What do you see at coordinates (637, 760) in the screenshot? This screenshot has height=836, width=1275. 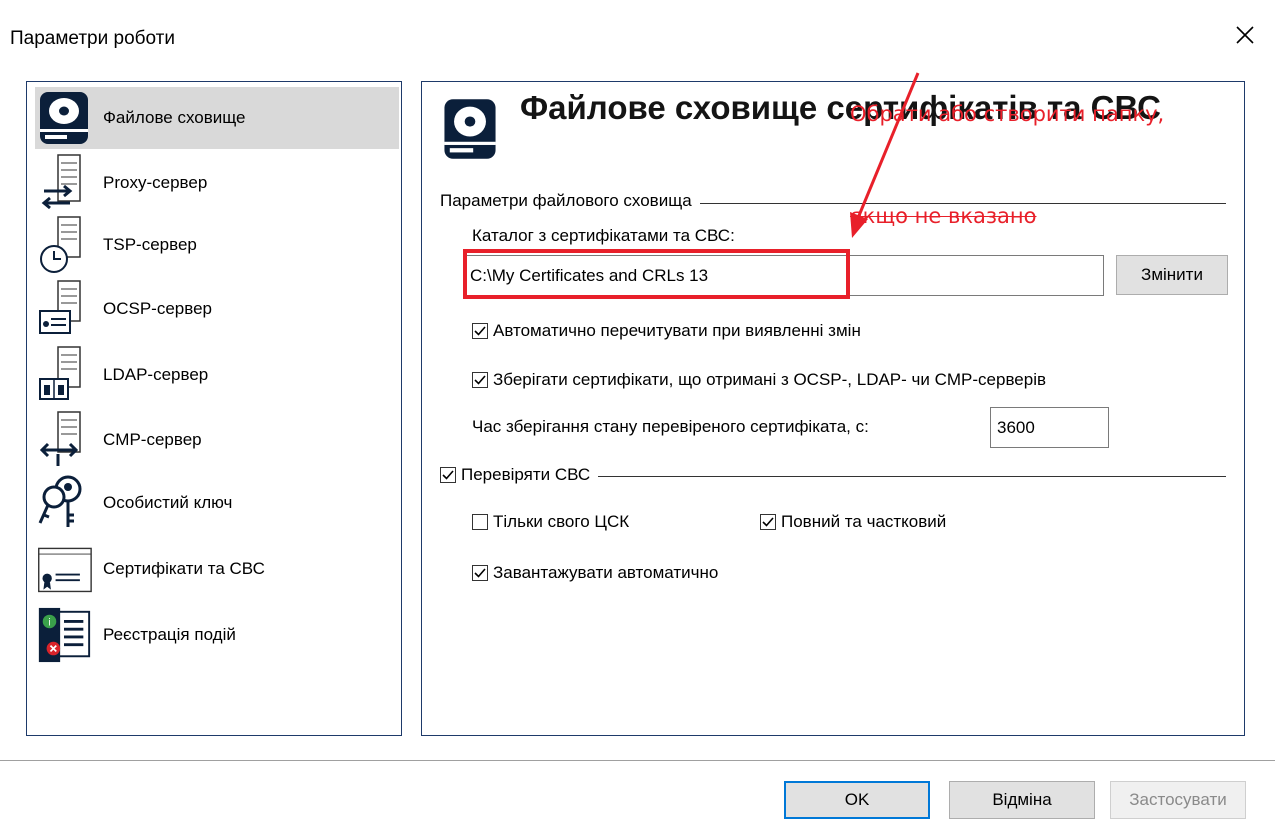 I see `footer-separator` at bounding box center [637, 760].